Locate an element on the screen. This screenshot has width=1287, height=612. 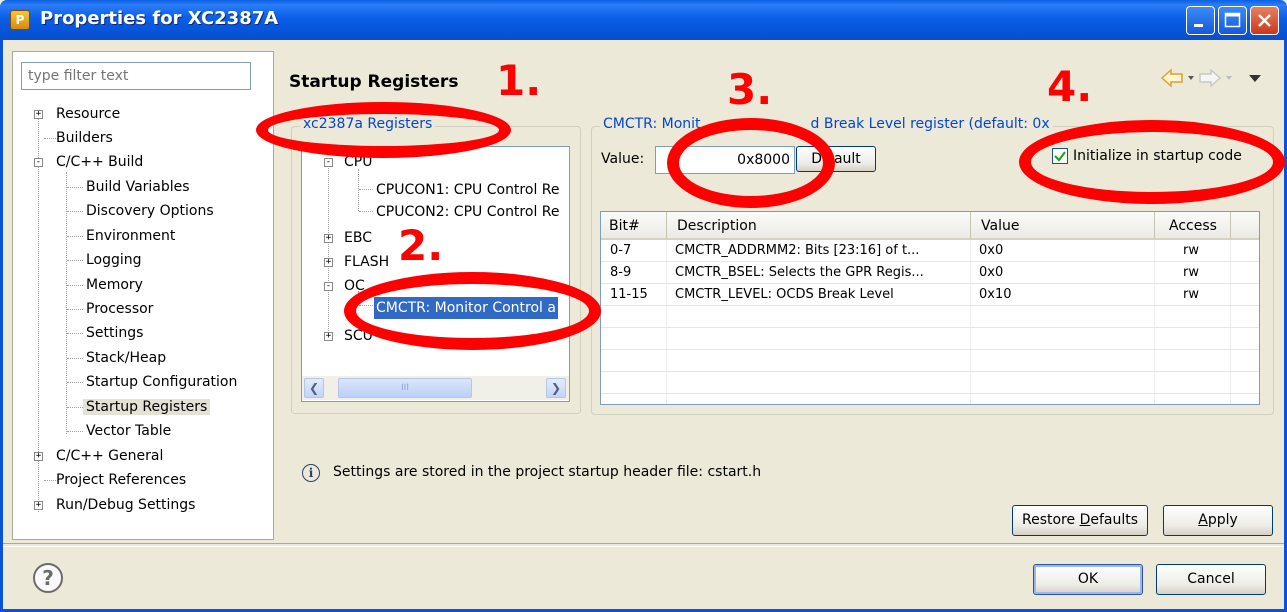
expander-flash: + is located at coordinates (328, 262).